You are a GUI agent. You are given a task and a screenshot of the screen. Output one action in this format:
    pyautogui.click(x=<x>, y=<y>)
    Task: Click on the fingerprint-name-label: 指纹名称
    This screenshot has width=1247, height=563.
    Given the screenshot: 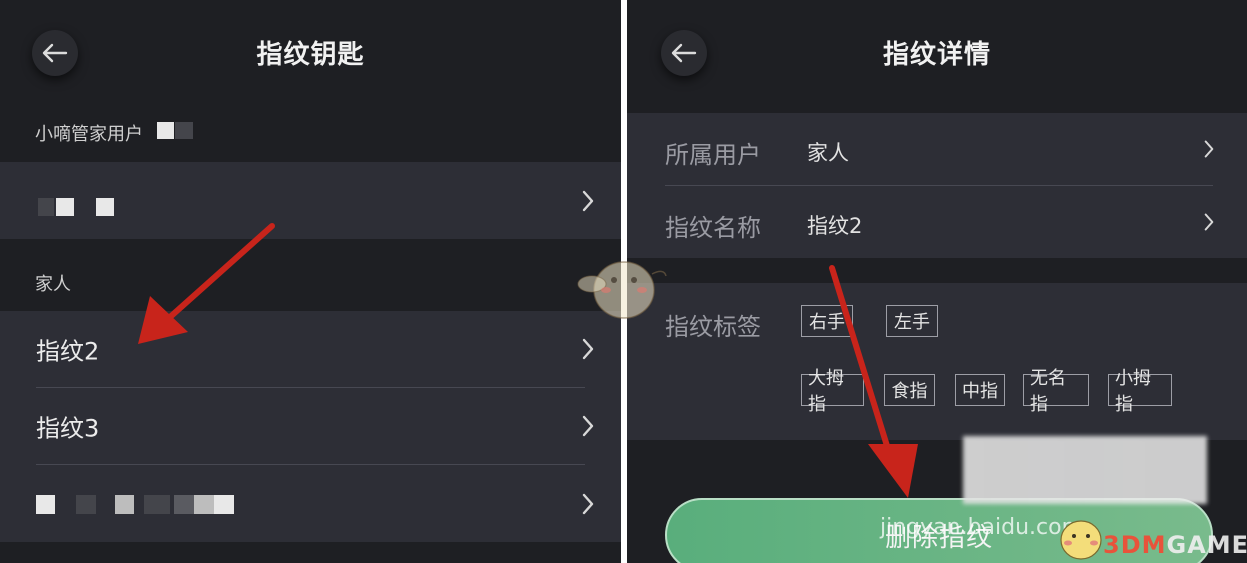 What is the action you would take?
    pyautogui.click(x=713, y=228)
    